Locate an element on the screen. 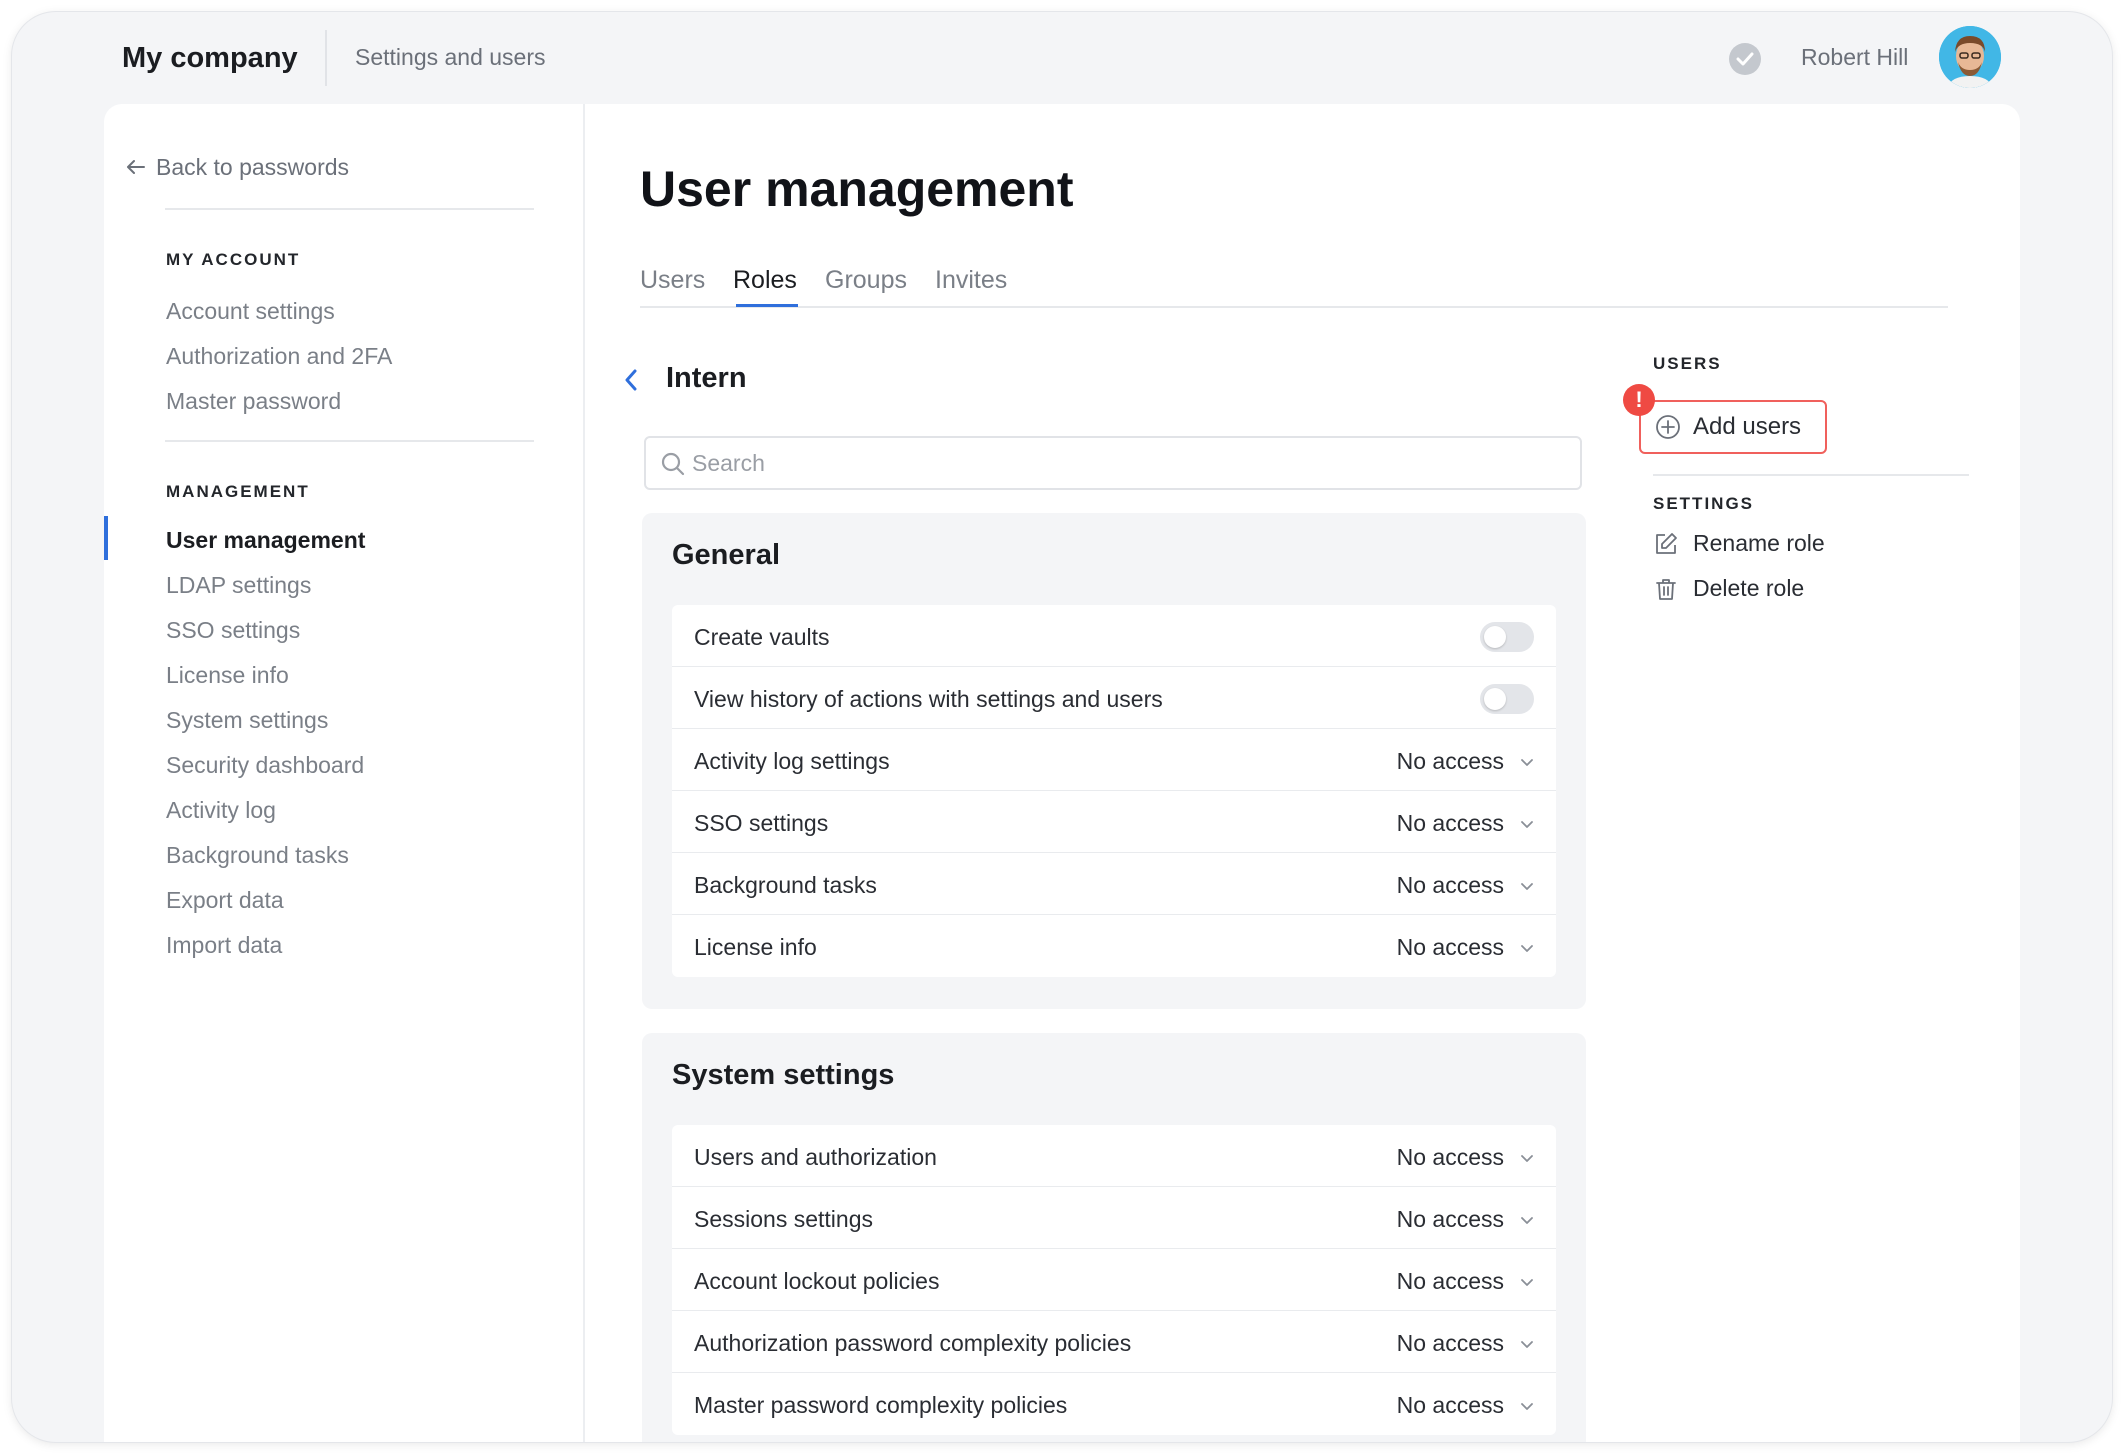  sidebar-item-master-password: Master password is located at coordinates (253, 401).